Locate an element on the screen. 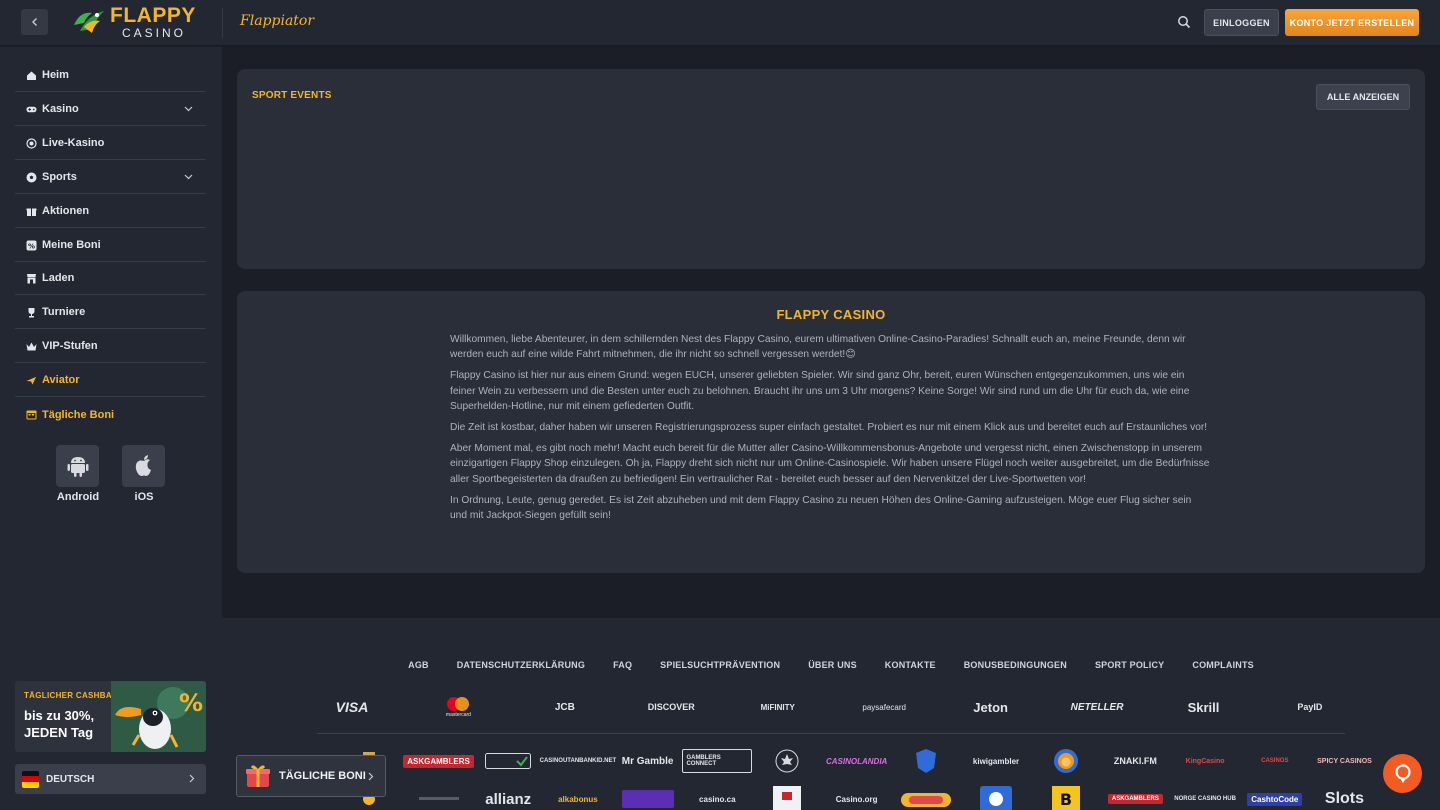 Image resolution: width=1440 pixels, height=810 pixels. sidebar-item-kasino: Kasino is located at coordinates (110, 109).